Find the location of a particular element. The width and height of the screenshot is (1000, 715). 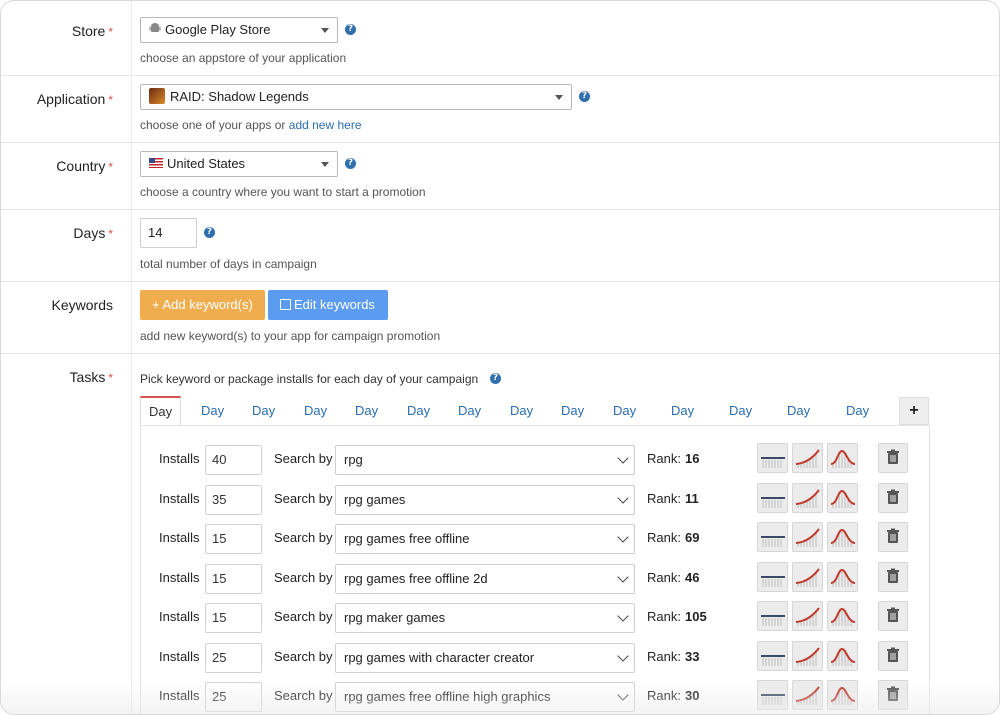

tab-day-6: Day 6 is located at coordinates (418, 422).